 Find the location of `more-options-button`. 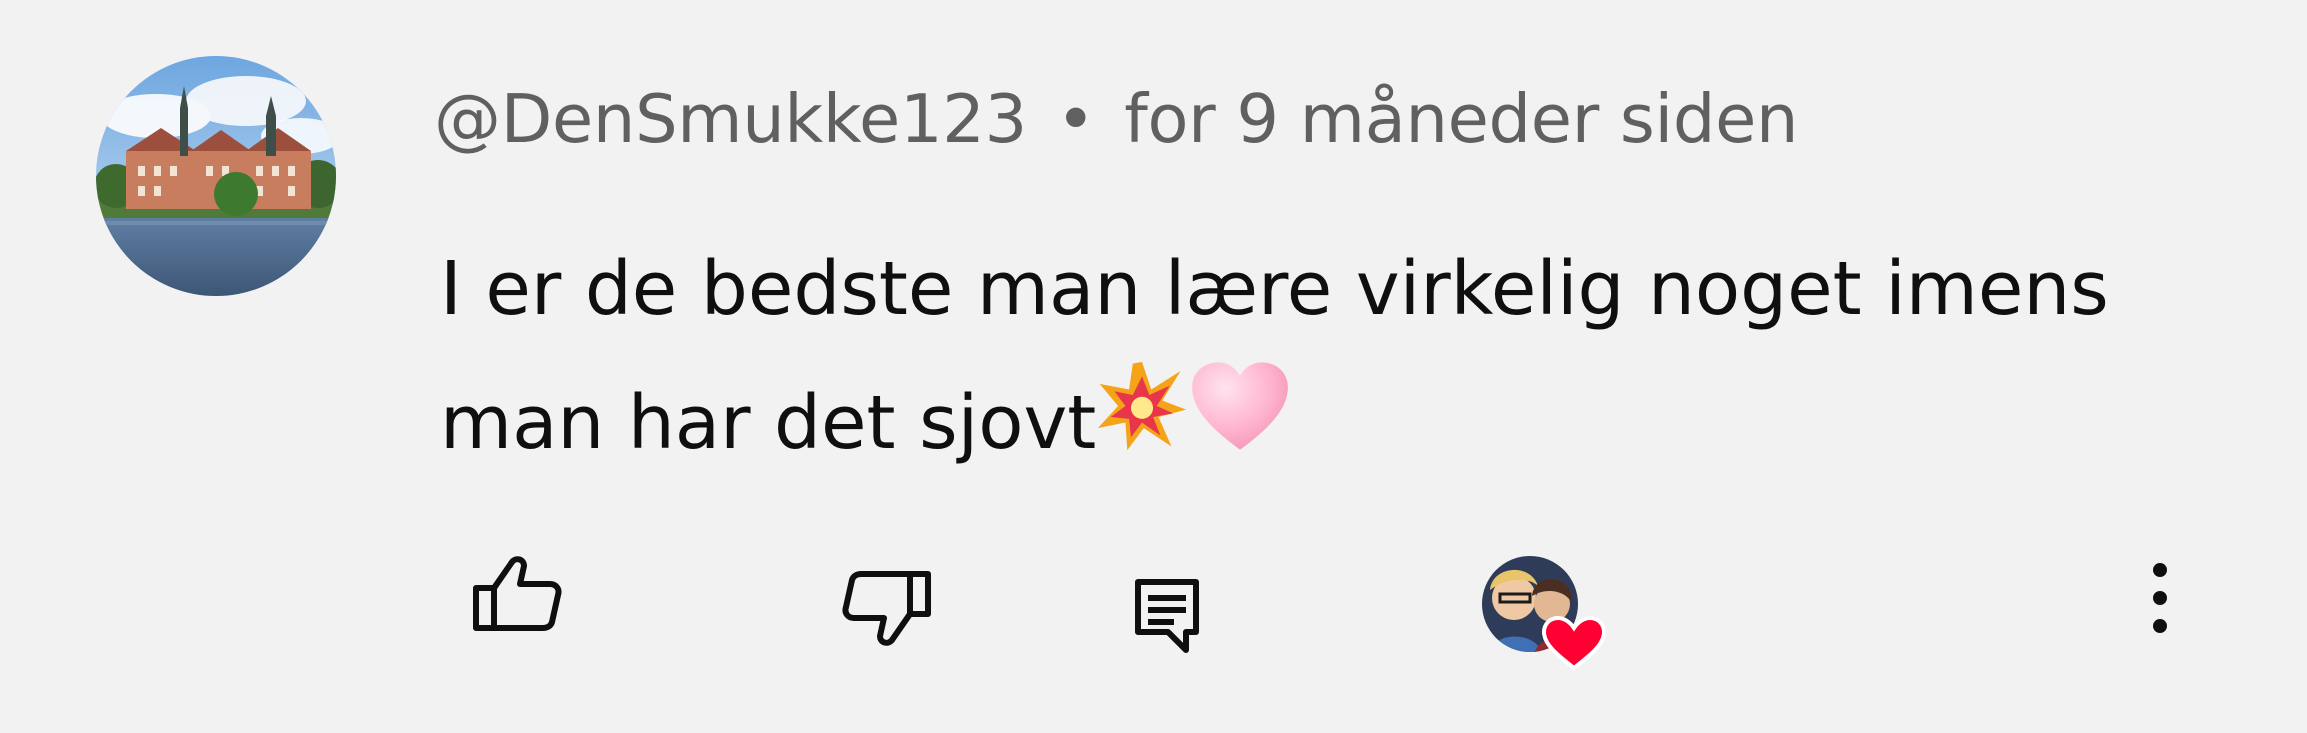

more-options-button is located at coordinates (2160, 600).